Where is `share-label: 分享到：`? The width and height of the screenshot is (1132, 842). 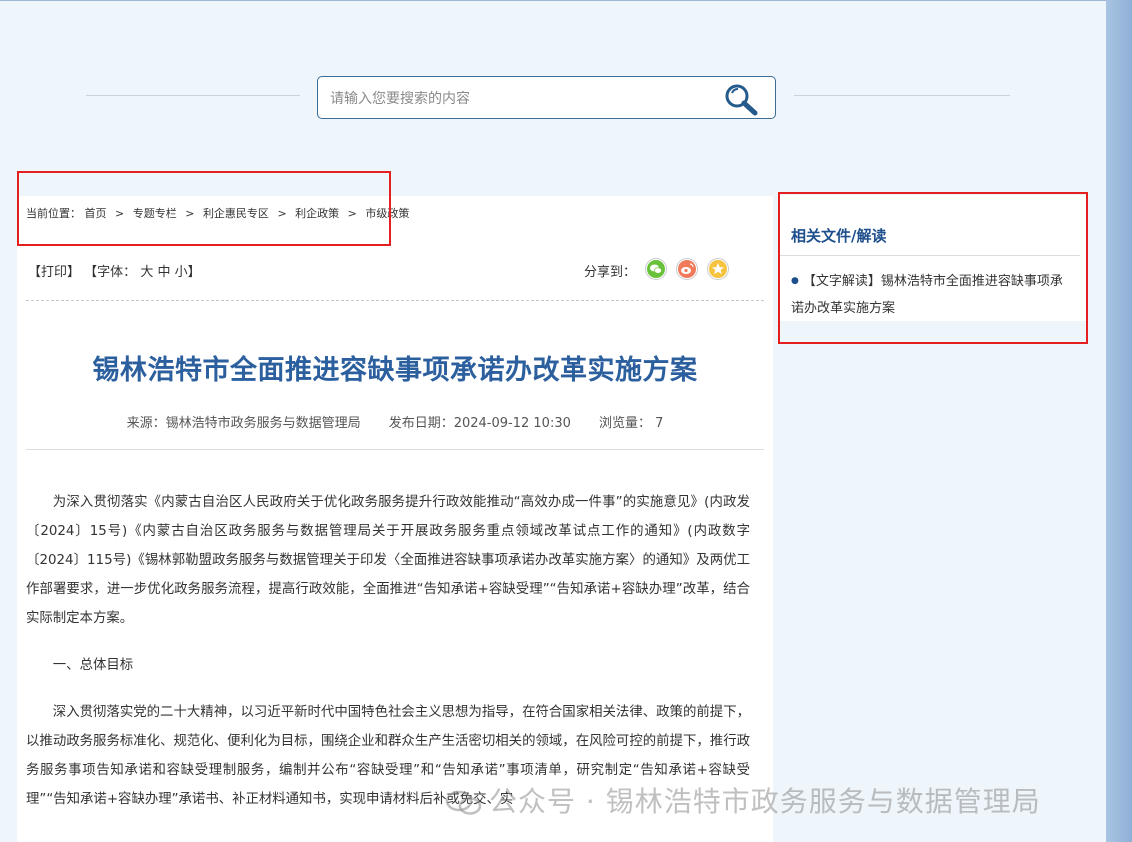
share-label: 分享到： is located at coordinates (610, 272).